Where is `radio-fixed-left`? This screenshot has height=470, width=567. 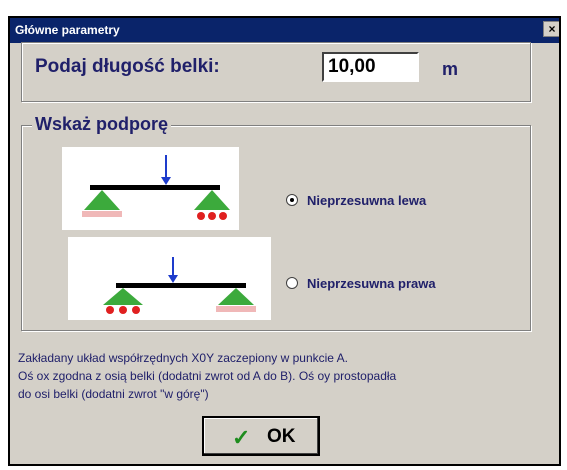 radio-fixed-left is located at coordinates (292, 200).